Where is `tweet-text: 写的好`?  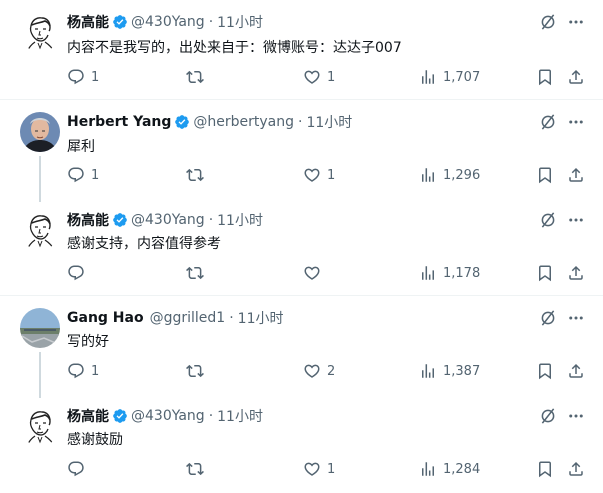 tweet-text: 写的好 is located at coordinates (88, 342).